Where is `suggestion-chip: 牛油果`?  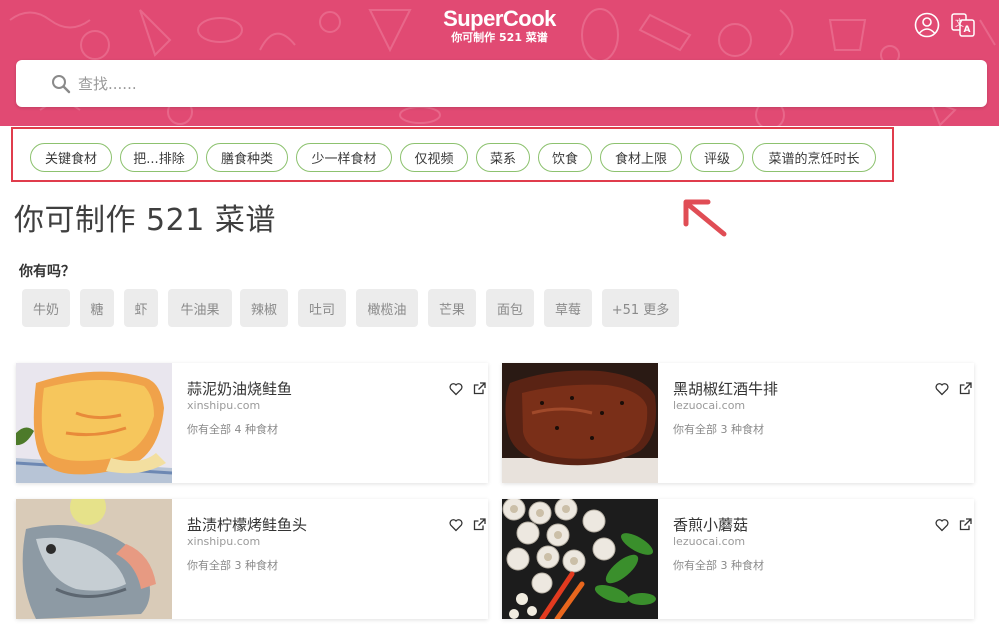
suggestion-chip: 牛油果 is located at coordinates (200, 308).